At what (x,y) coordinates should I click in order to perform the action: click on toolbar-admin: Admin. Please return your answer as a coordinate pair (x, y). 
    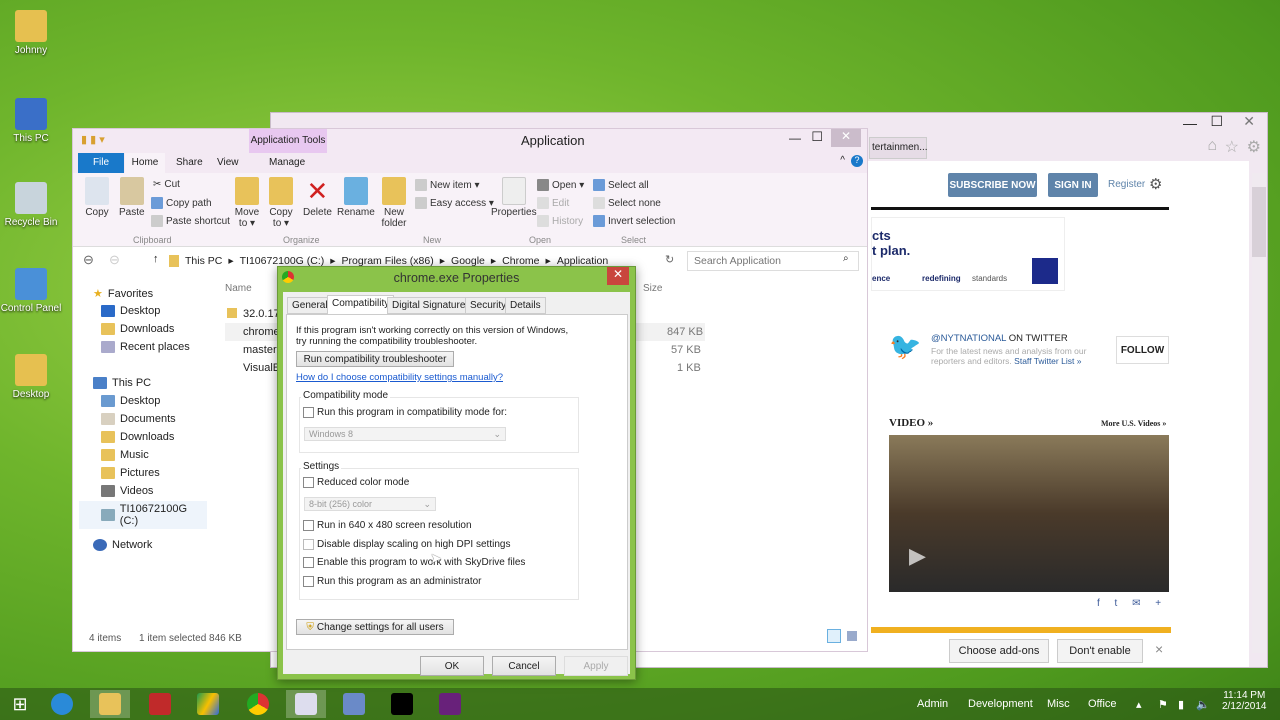
    Looking at the image, I should click on (932, 704).